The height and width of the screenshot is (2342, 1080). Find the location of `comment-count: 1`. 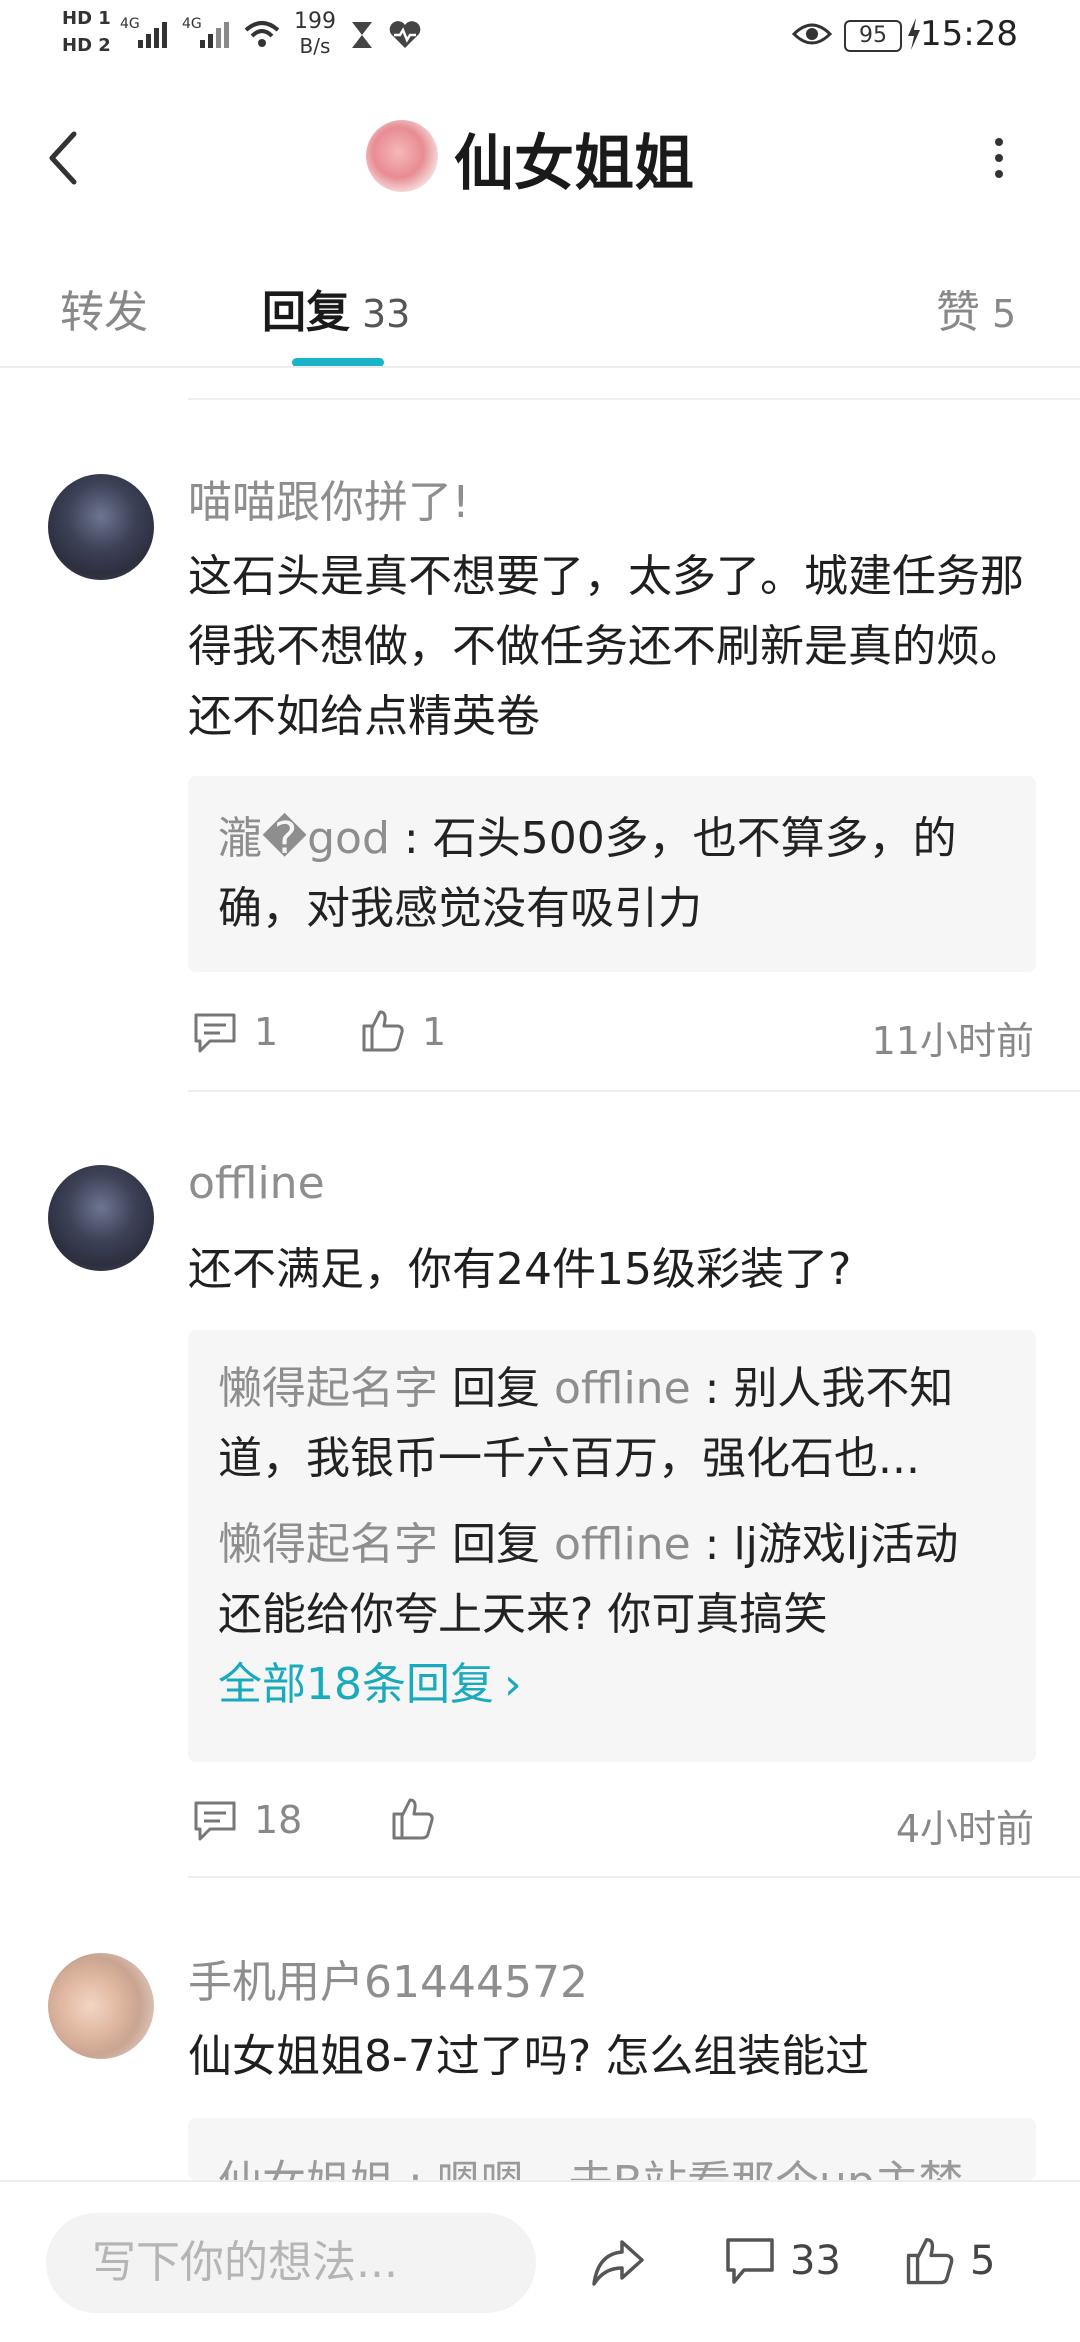

comment-count: 1 is located at coordinates (266, 1032).